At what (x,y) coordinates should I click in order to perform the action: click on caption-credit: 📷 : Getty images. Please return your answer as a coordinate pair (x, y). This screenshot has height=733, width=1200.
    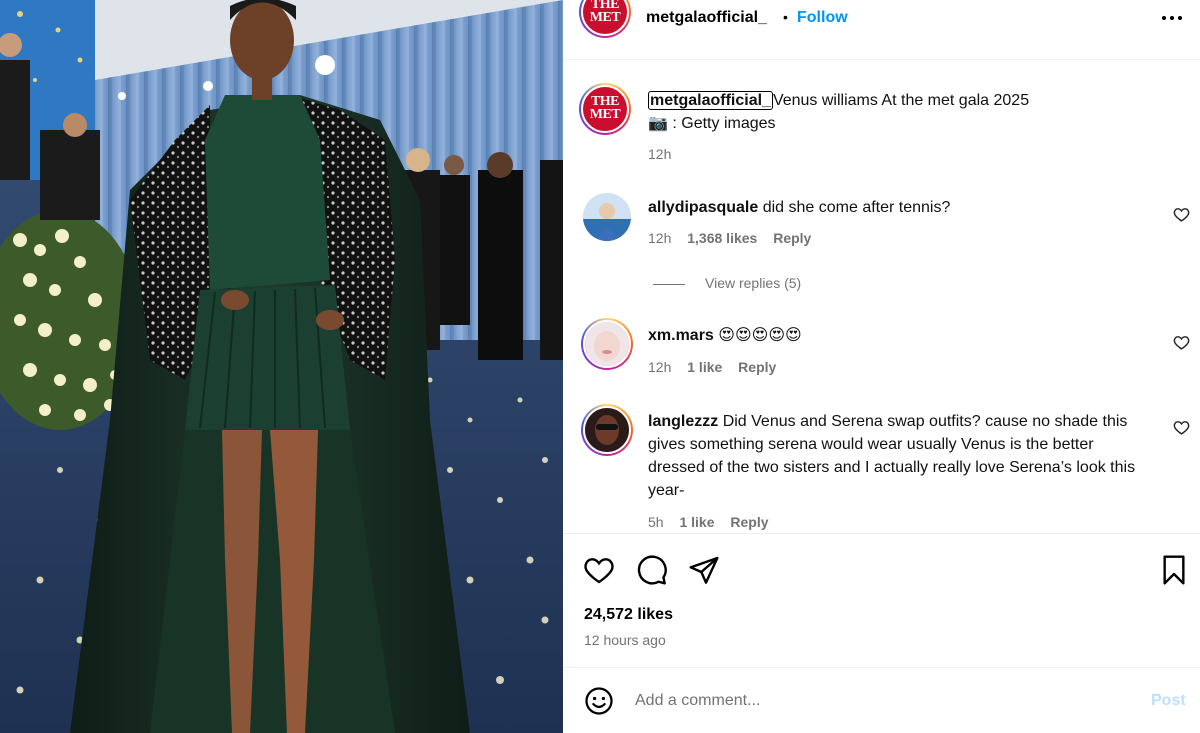
    Looking at the image, I should click on (712, 123).